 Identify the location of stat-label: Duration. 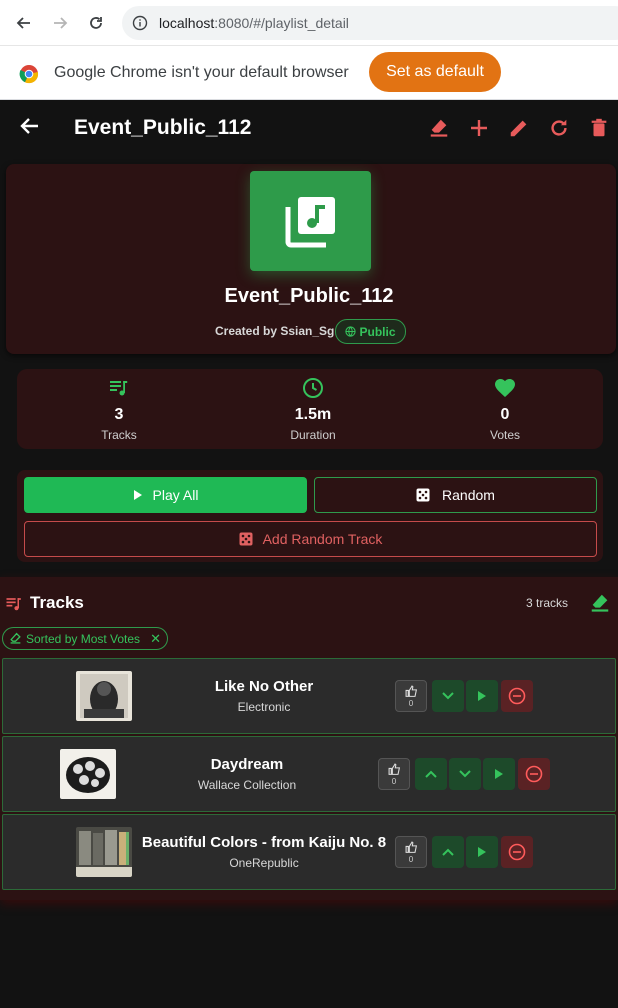
(313, 435).